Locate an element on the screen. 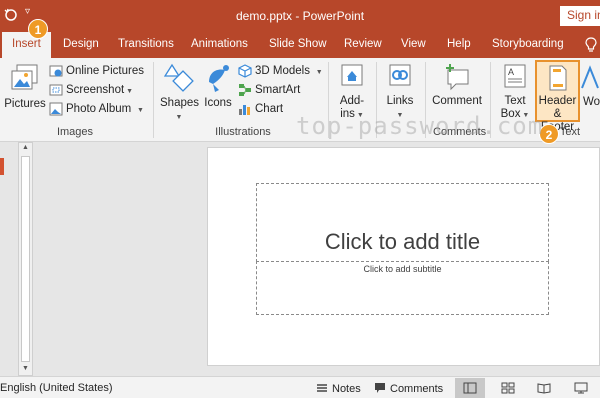  shapes-label: Shapes is located at coordinates (180, 103).